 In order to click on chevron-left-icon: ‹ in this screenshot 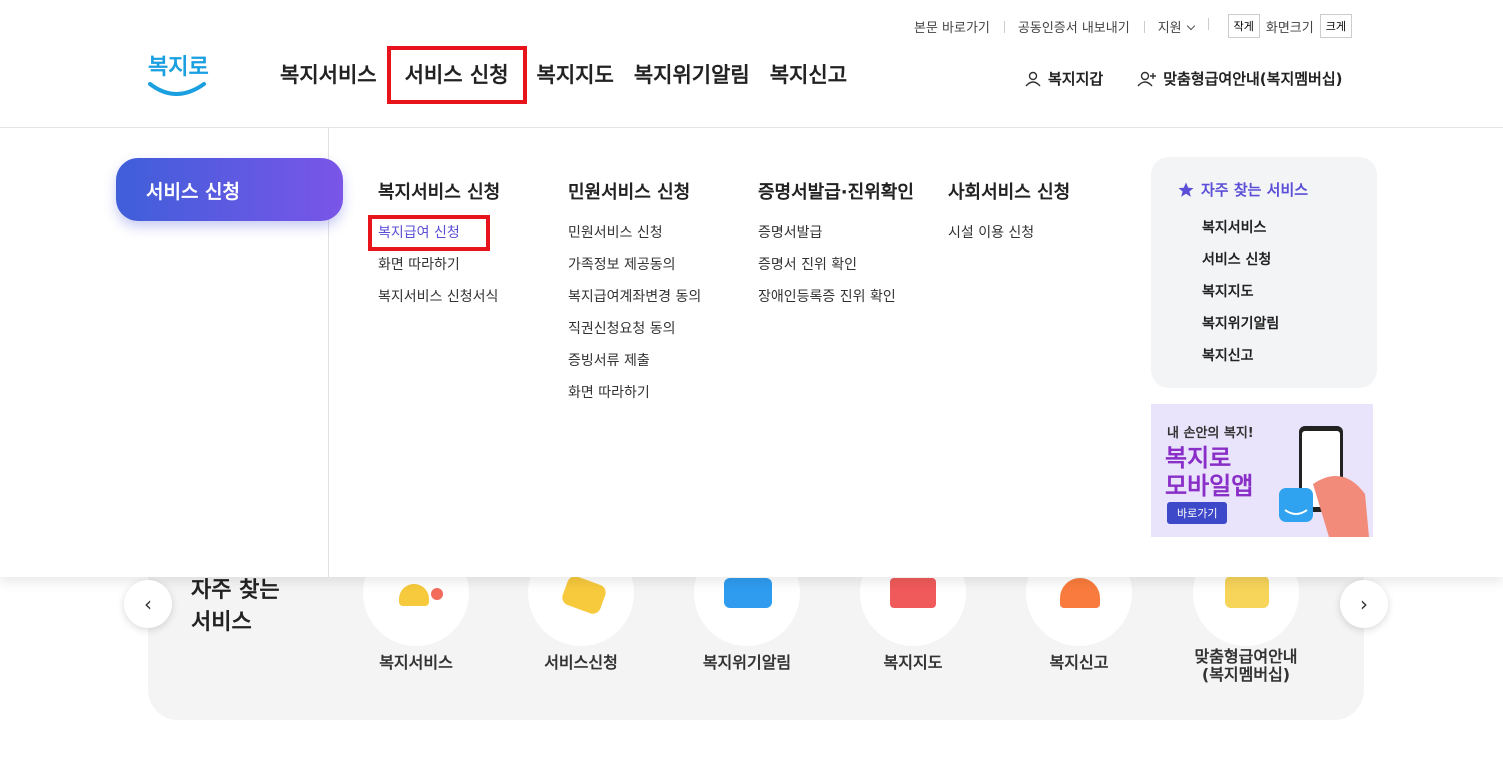, I will do `click(148, 604)`.